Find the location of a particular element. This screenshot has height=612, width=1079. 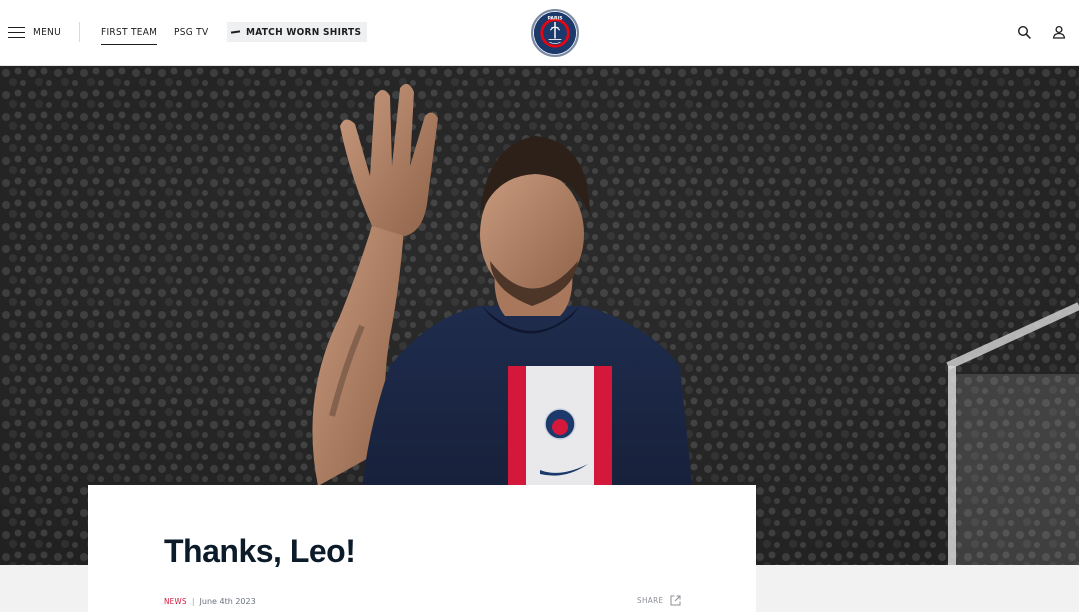

share-button: SHARE is located at coordinates (659, 600).